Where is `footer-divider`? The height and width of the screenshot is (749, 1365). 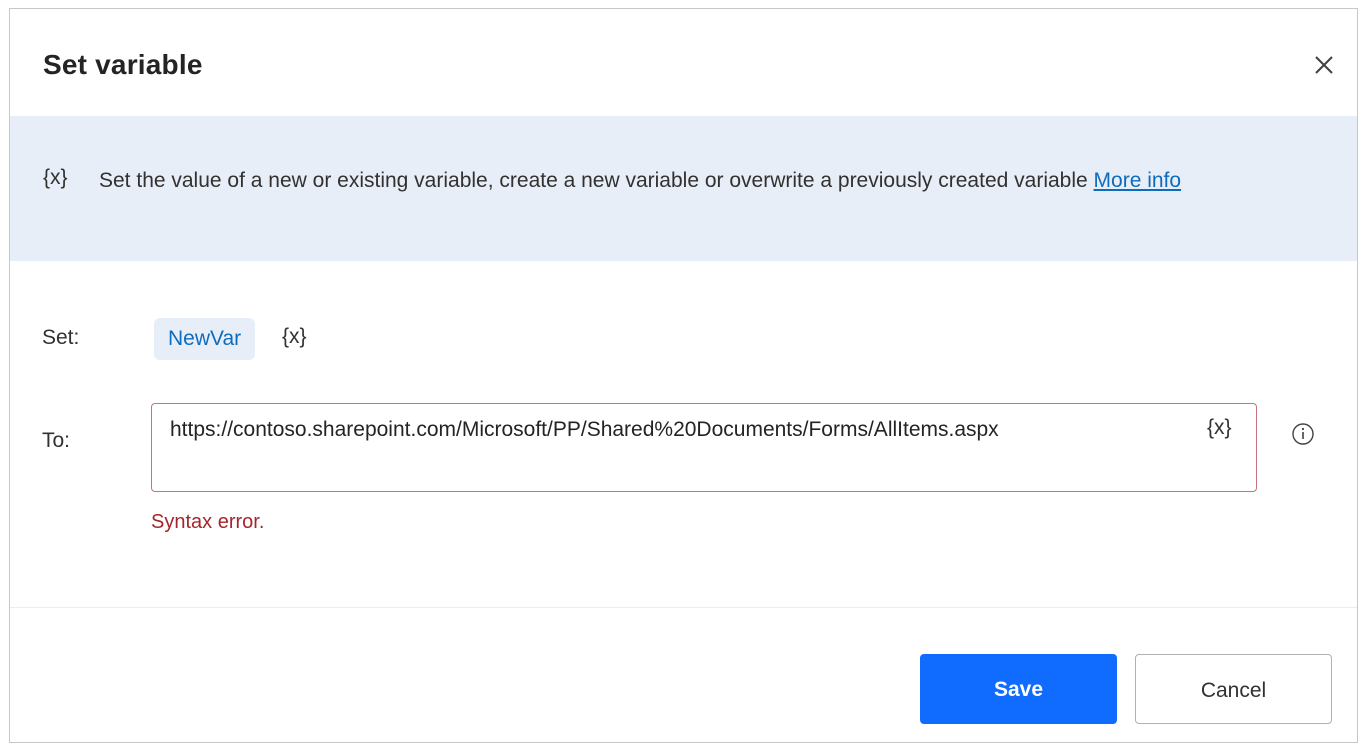 footer-divider is located at coordinates (683, 607).